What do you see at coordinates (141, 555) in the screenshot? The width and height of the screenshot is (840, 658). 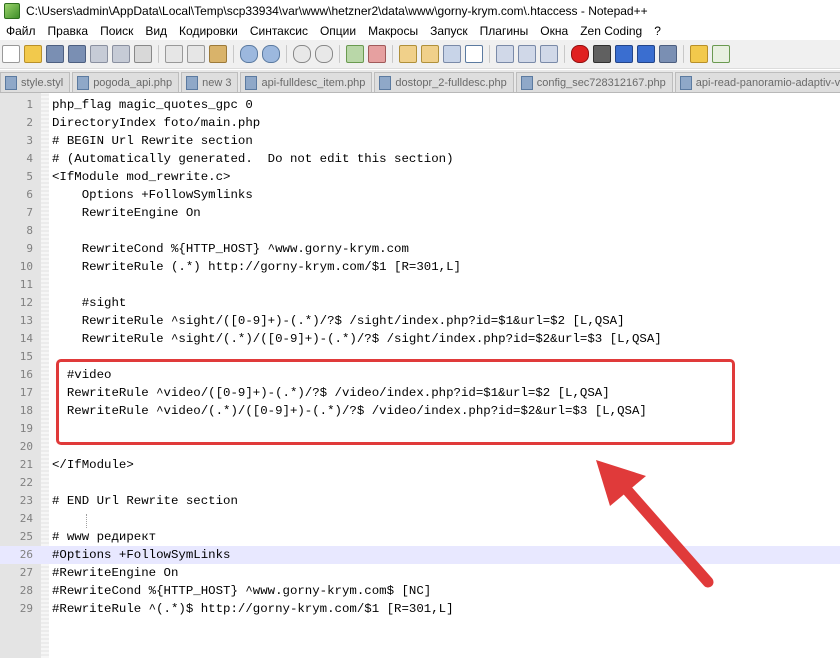 I see `code-text: #Options +FollowSymLinks` at bounding box center [141, 555].